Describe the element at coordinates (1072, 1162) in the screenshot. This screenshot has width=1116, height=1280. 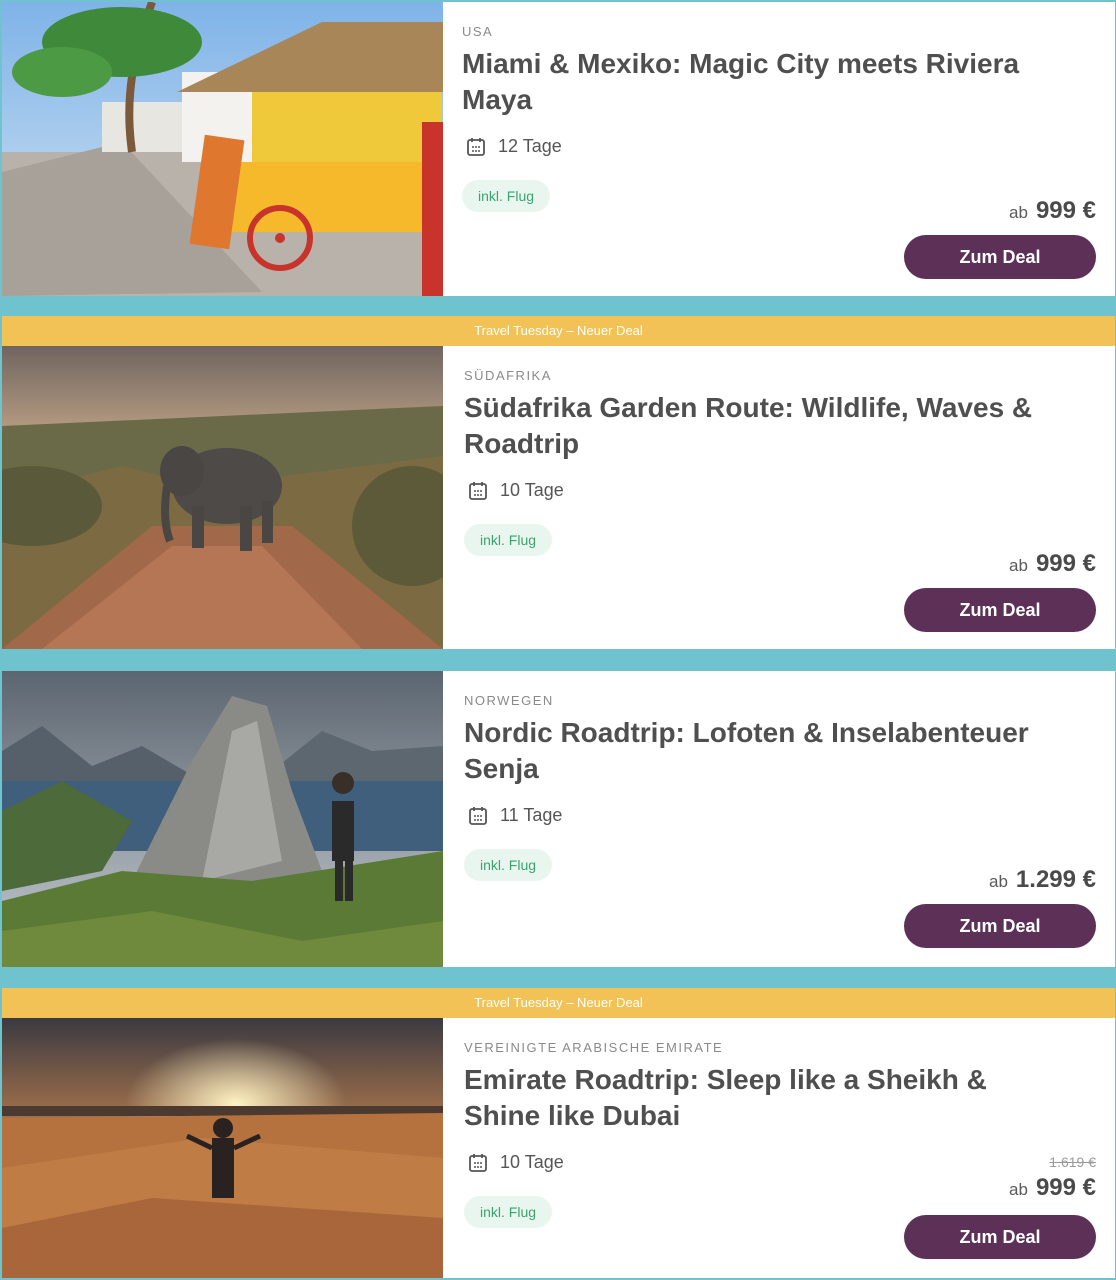
I see `old-price: 1.619 €` at that location.